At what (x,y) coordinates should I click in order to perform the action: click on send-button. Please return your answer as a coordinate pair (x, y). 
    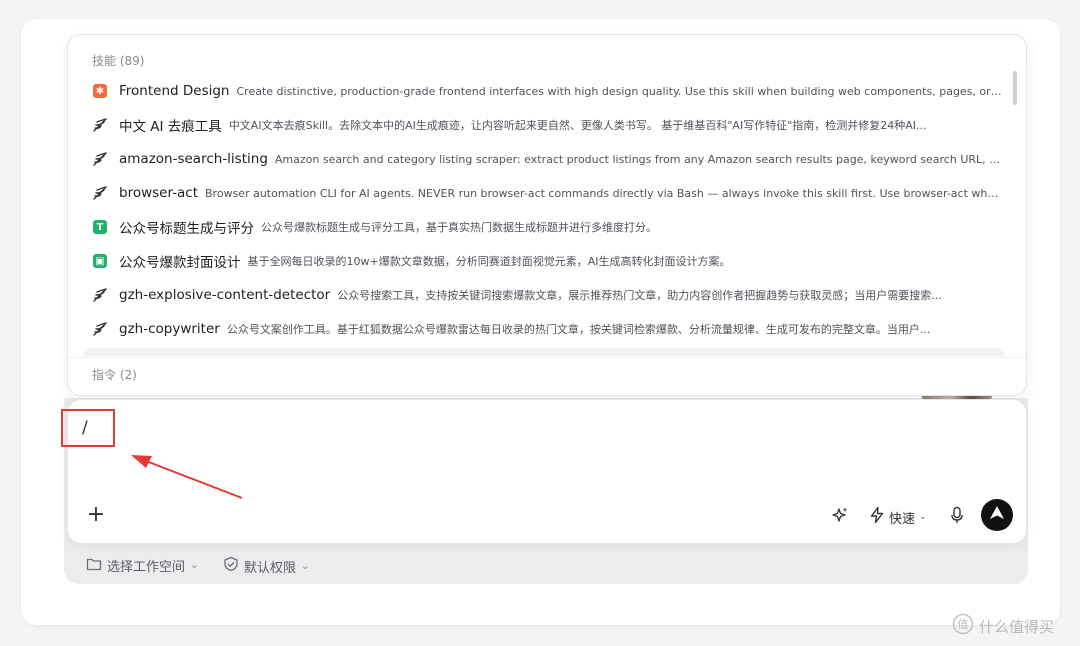
    Looking at the image, I should click on (997, 515).